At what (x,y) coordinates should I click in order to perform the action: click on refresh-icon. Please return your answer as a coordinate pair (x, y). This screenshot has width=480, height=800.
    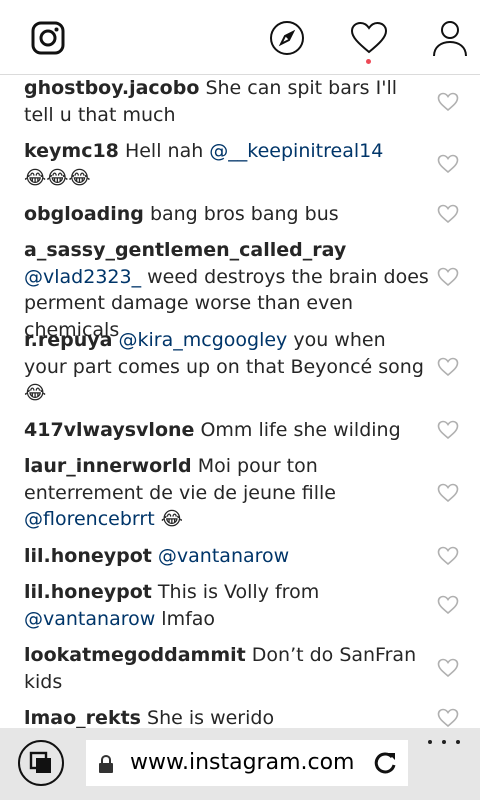
    Looking at the image, I should click on (385, 763).